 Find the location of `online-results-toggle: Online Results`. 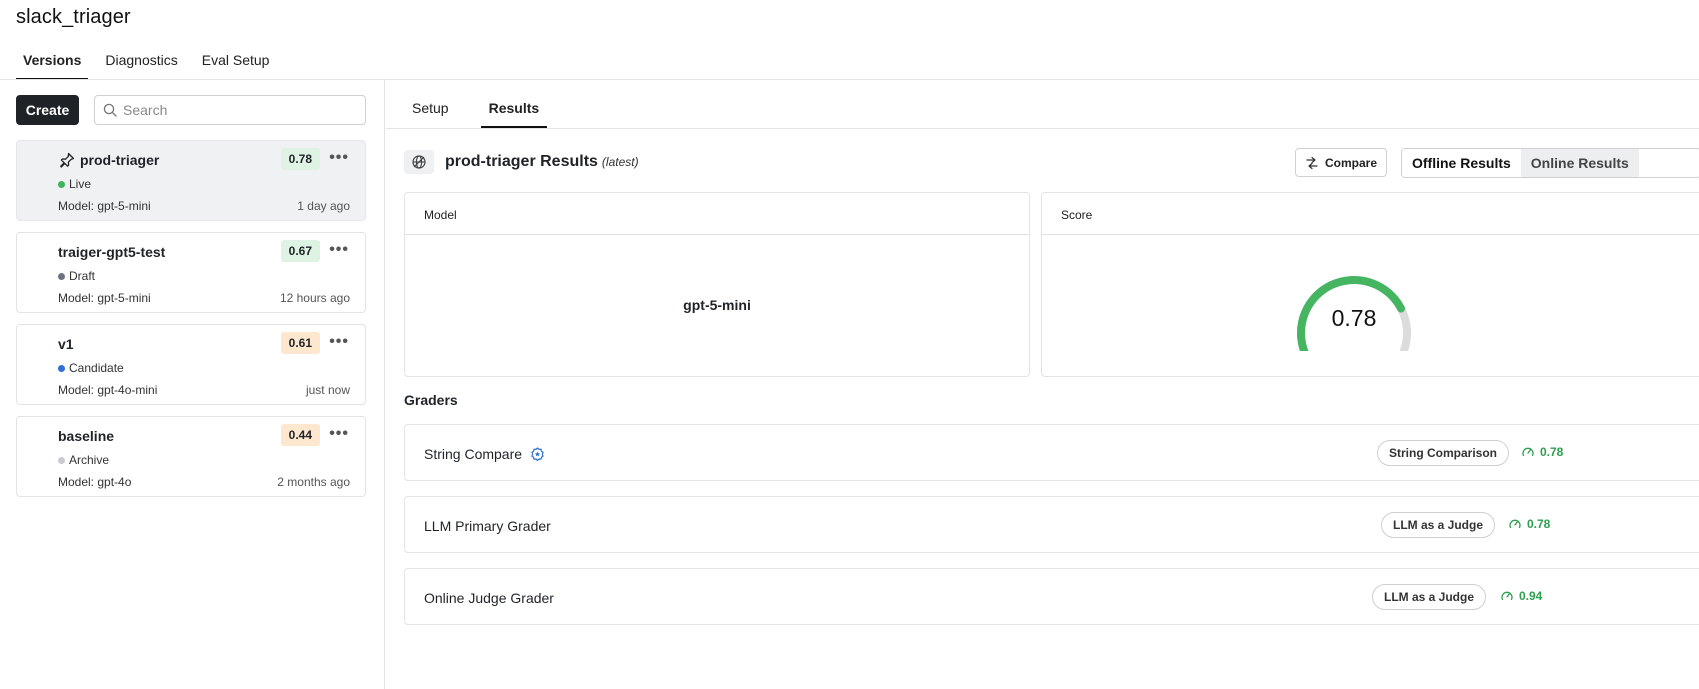

online-results-toggle: Online Results is located at coordinates (1579, 163).